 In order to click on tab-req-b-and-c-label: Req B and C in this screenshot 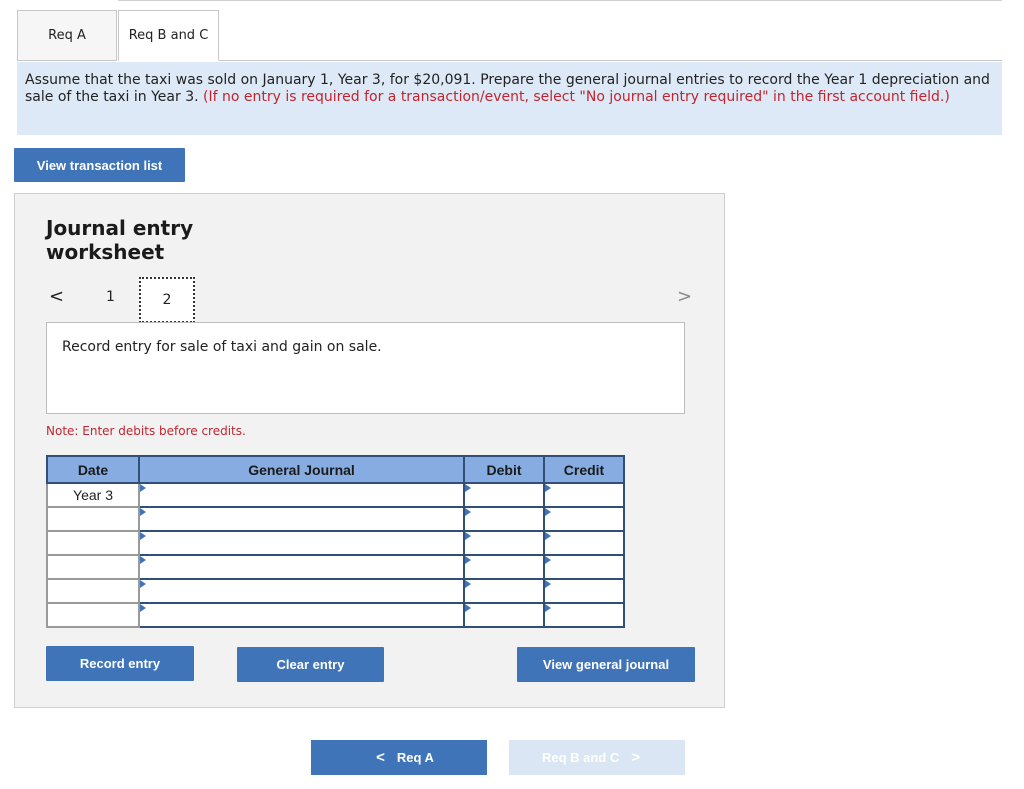, I will do `click(168, 35)`.